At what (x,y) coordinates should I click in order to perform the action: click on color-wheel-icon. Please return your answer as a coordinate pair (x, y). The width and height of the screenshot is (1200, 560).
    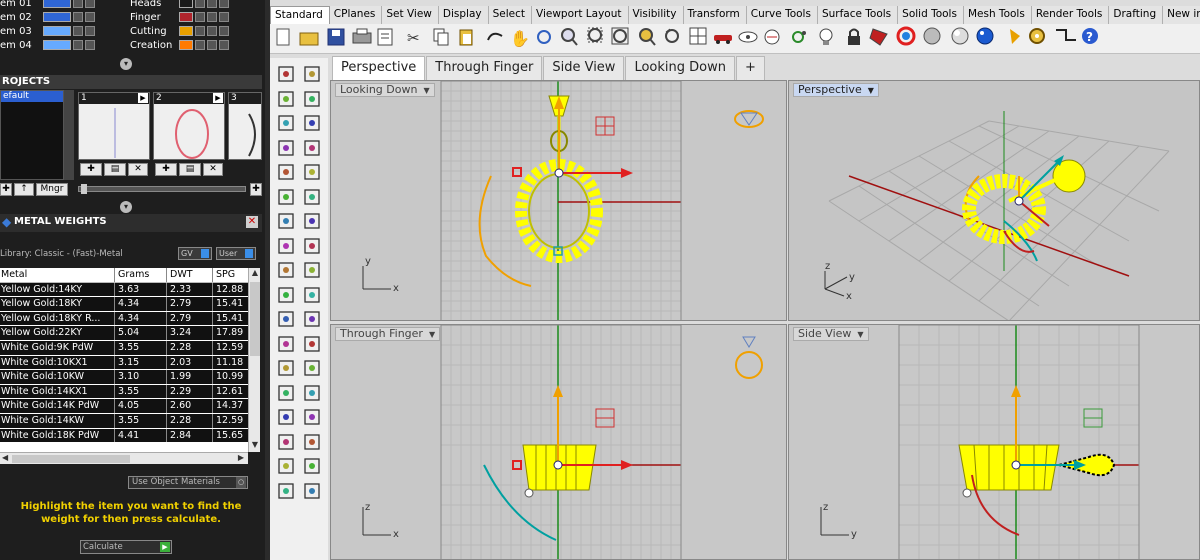
    Looking at the image, I should click on (906, 36).